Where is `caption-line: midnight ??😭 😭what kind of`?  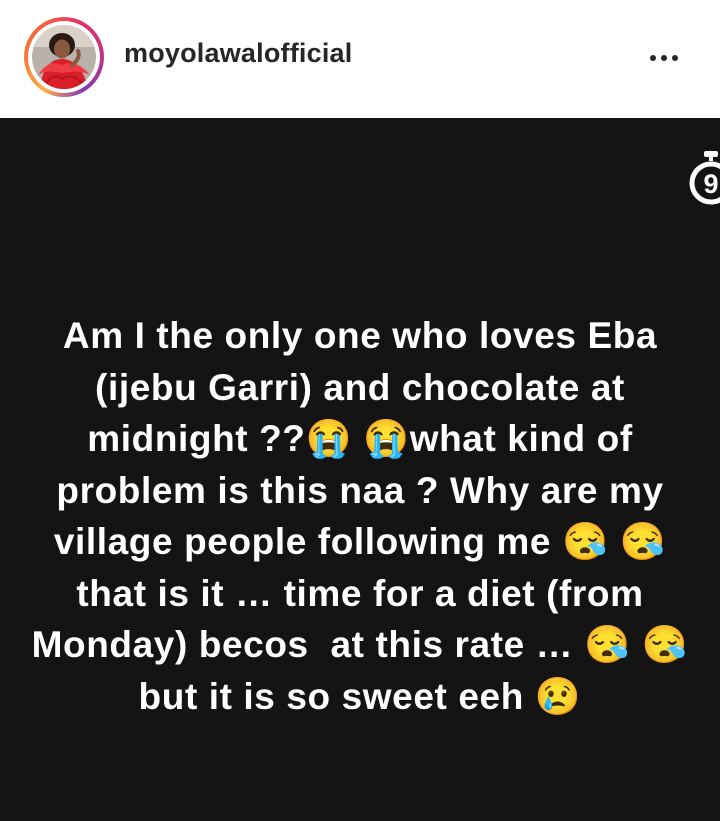
caption-line: midnight ??😭 😭what kind of is located at coordinates (360, 438).